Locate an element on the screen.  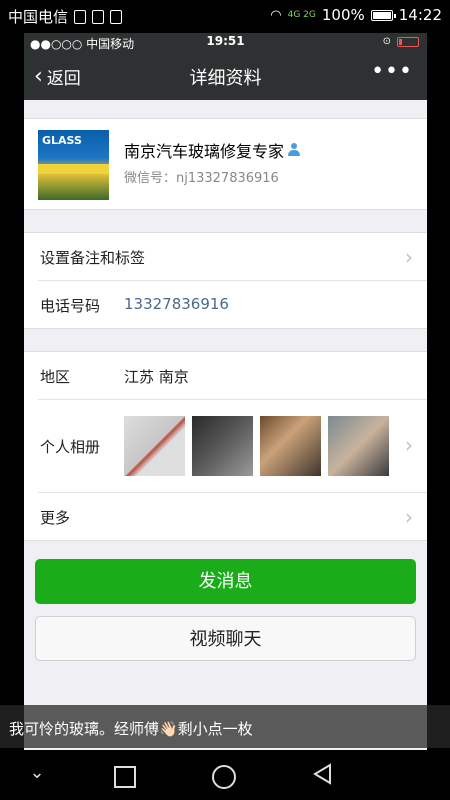
caption-text: 我可怜的玻璃。经师傅👋🏻剩小点一枚 is located at coordinates (131, 729).